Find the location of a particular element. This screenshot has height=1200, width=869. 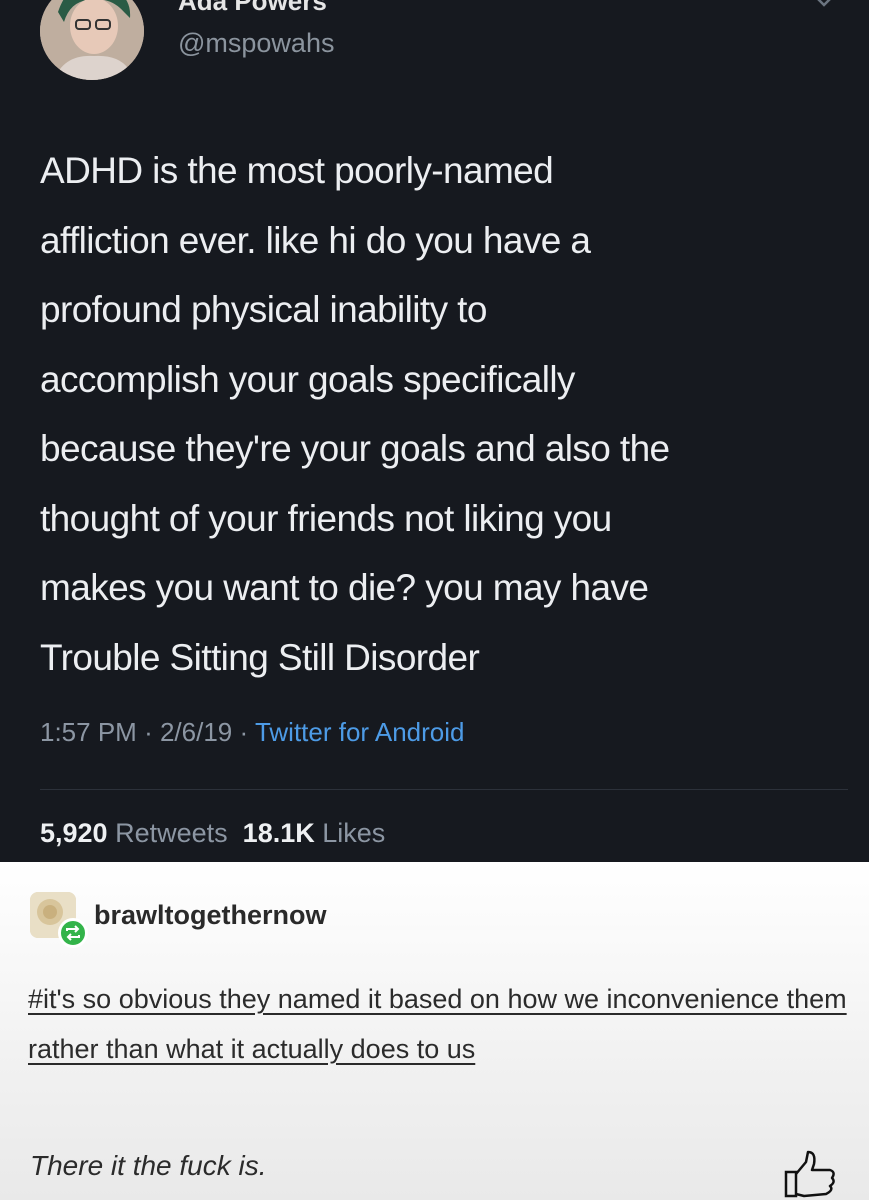

tweet-meta: 1:57 PM · 2/6/19 · Twitter for Android is located at coordinates (252, 732).